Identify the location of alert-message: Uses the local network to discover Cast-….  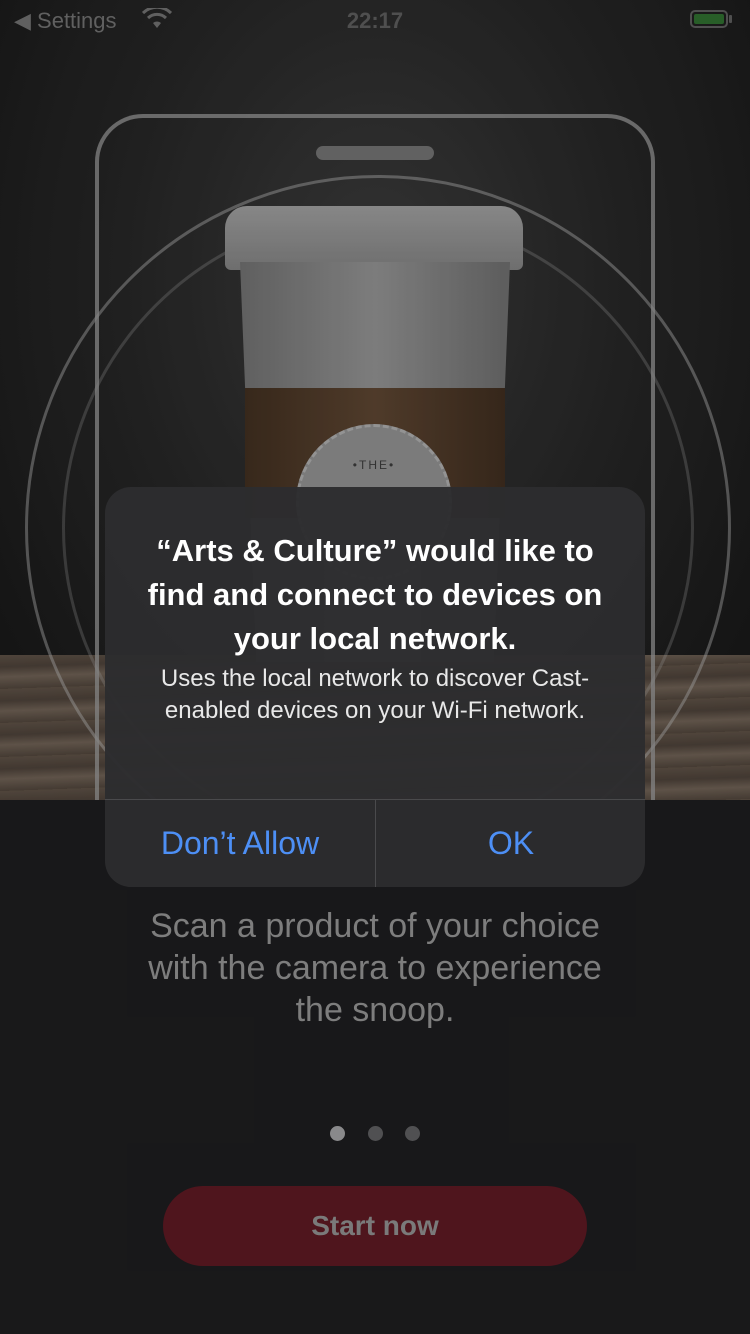
(375, 694).